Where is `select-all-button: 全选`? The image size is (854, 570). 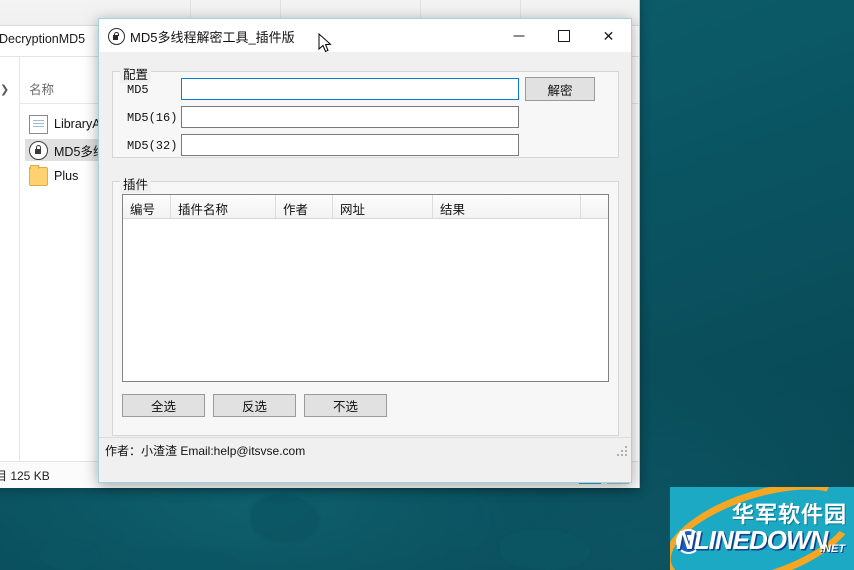
select-all-button: 全选 is located at coordinates (163, 405).